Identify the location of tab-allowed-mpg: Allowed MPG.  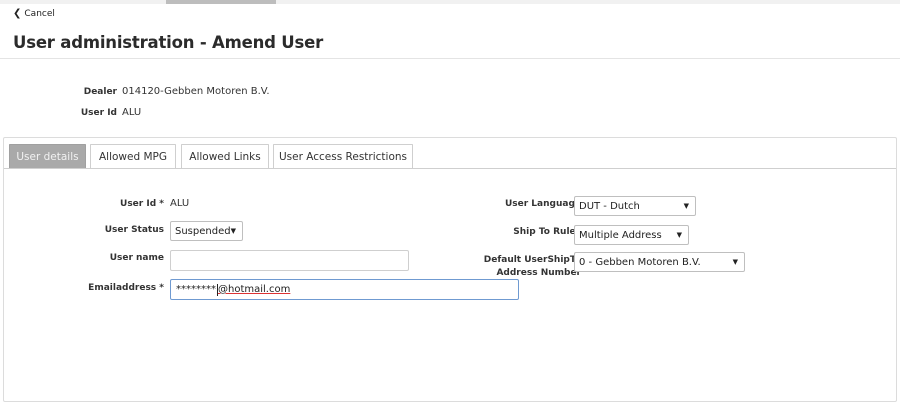
(133, 156).